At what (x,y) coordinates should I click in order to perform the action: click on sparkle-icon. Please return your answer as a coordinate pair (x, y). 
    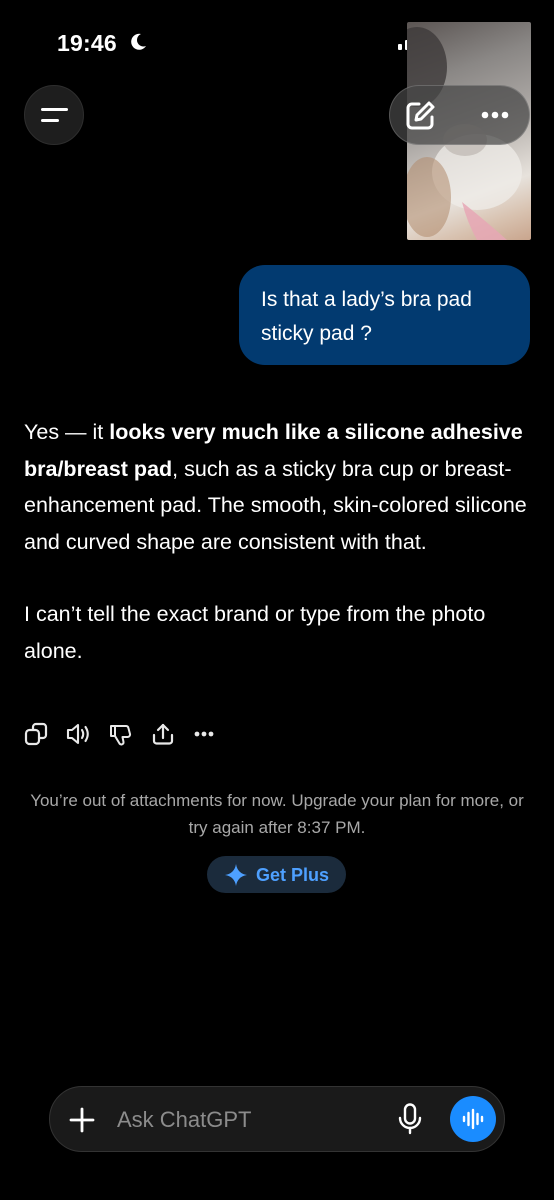
    Looking at the image, I should click on (236, 875).